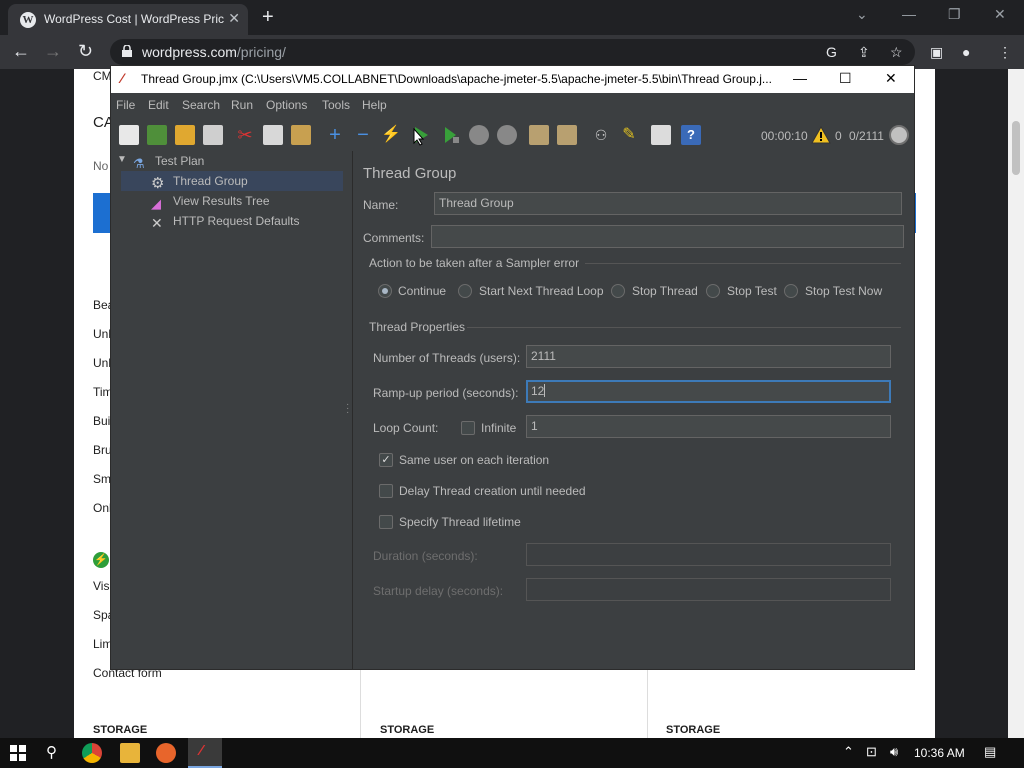 The width and height of the screenshot is (1024, 768). What do you see at coordinates (896, 52) in the screenshot?
I see `bookmark-star-icon: ☆` at bounding box center [896, 52].